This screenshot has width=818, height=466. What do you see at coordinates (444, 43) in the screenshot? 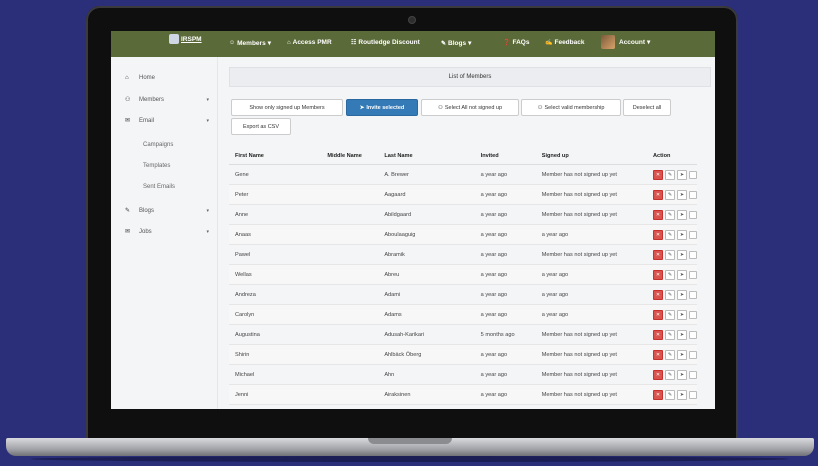
I see `pencil-icon: ✎` at bounding box center [444, 43].